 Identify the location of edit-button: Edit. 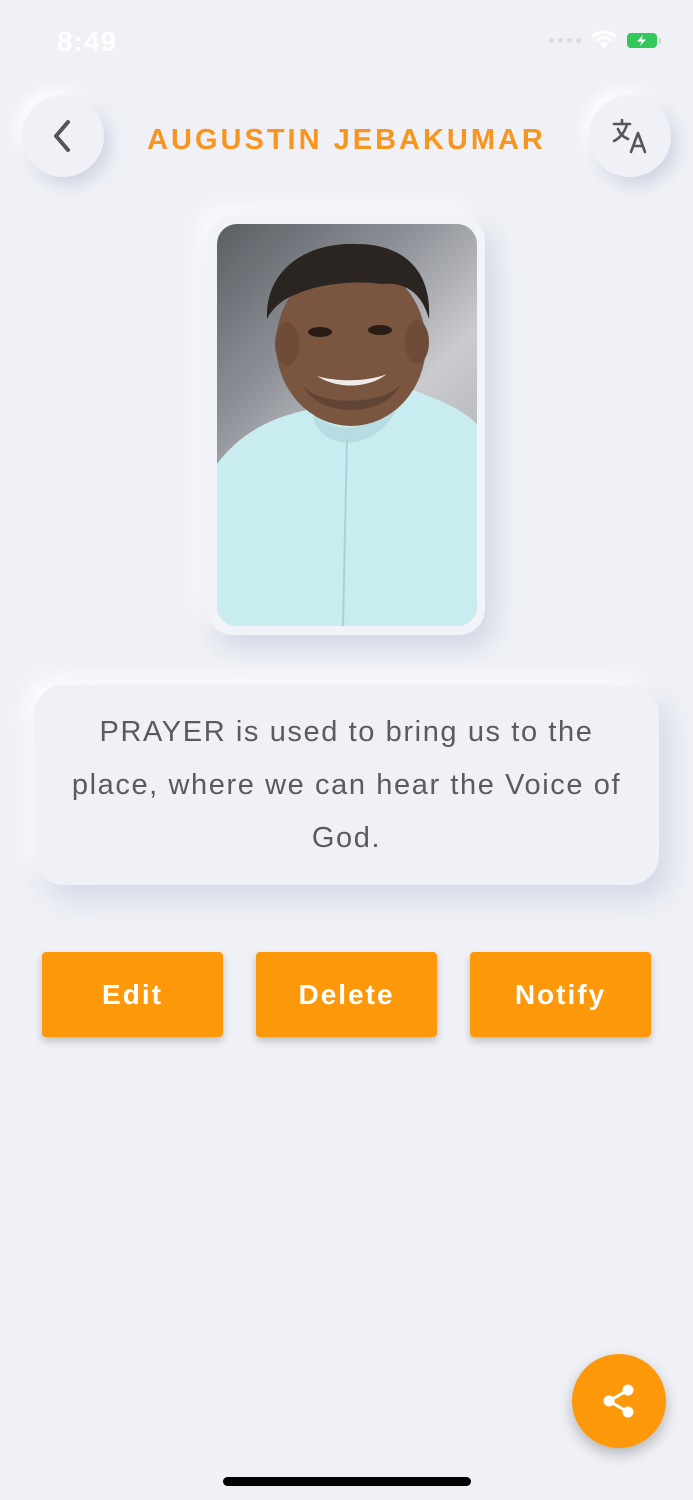
(132, 994).